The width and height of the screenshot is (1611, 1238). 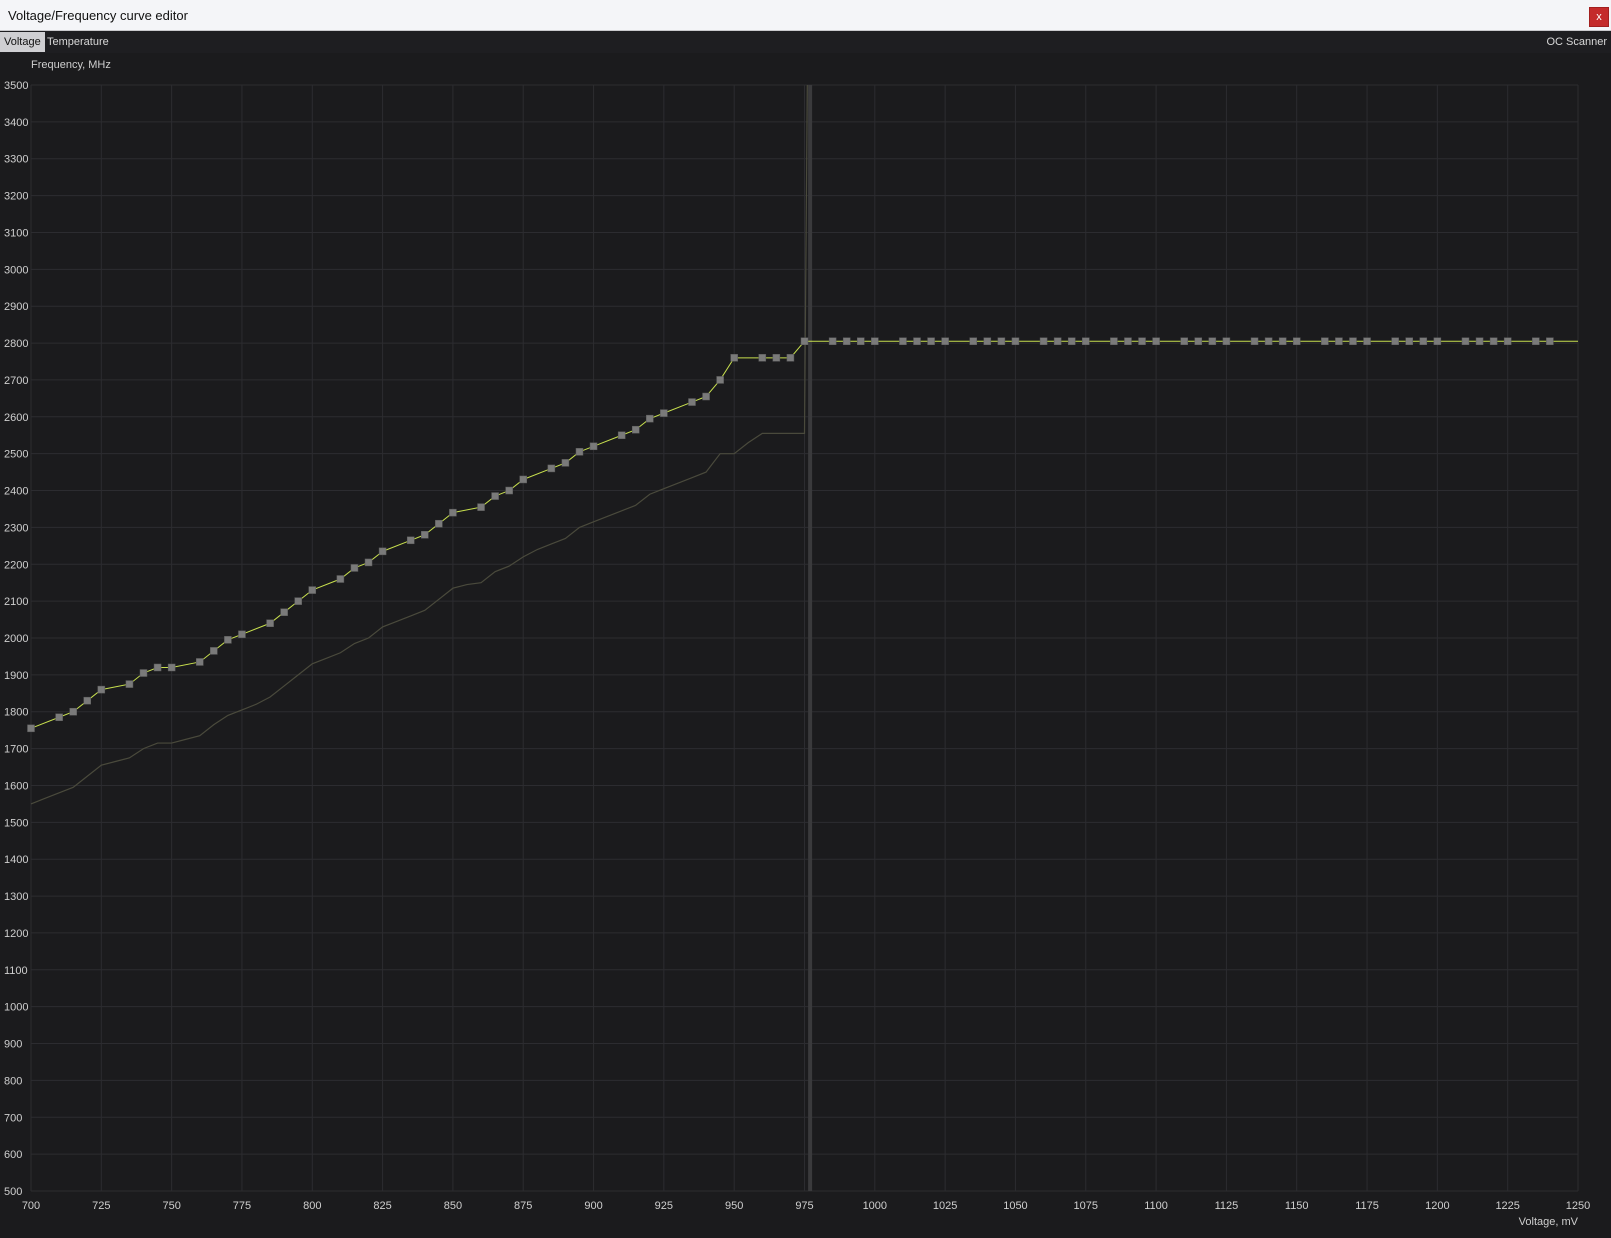 I want to click on x-tick-label: 1075, so click(x=1086, y=1206).